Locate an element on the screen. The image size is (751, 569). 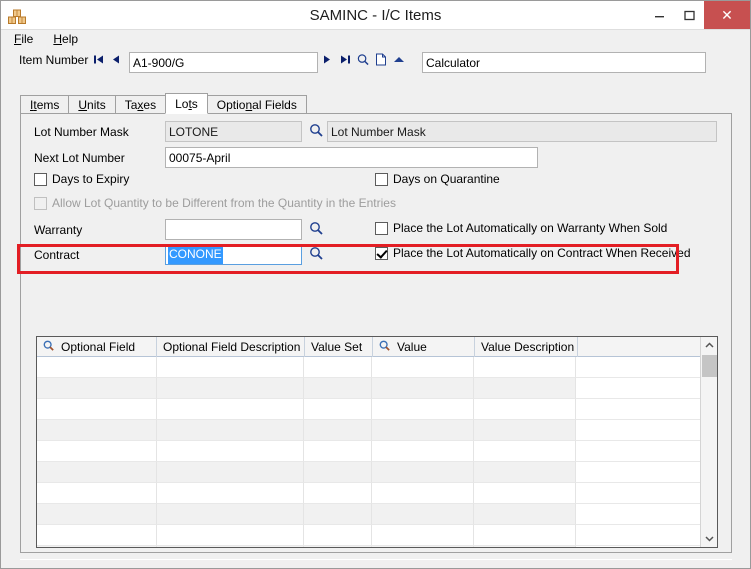
warranty-lookup-icon is located at coordinates (316, 228).